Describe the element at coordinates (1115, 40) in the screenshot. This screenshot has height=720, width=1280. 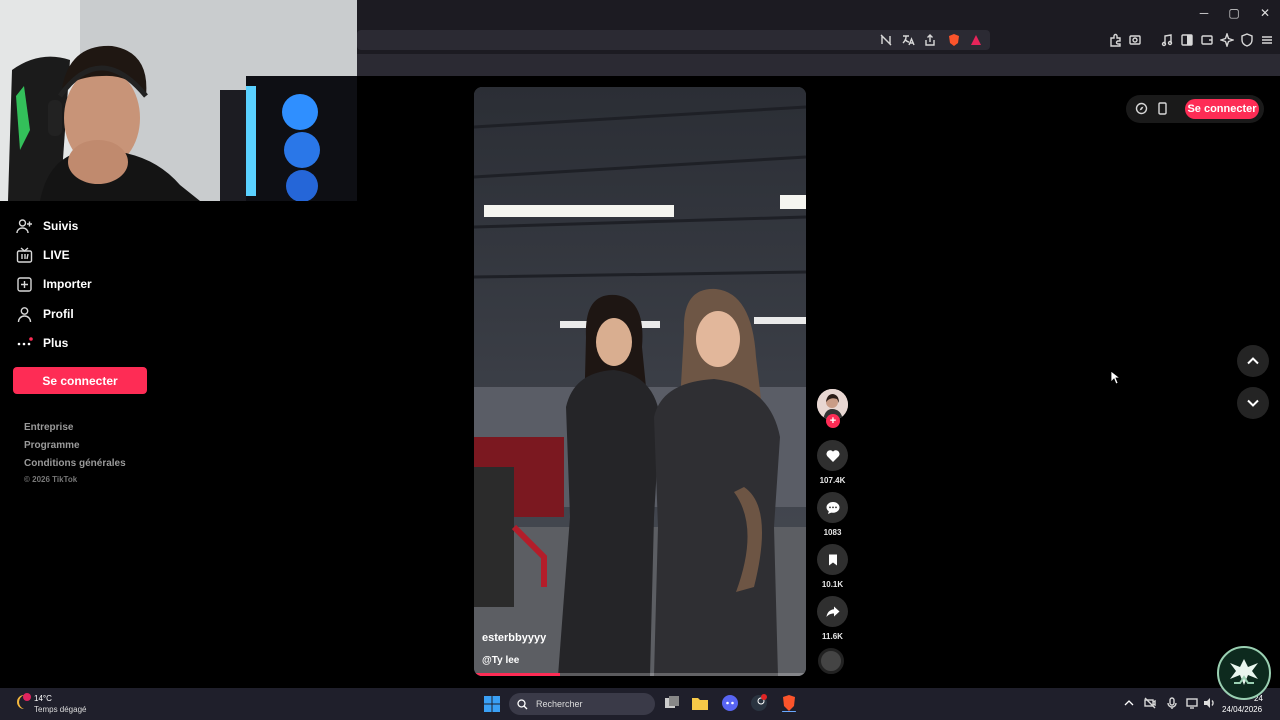
I see `extensions-icon` at that location.